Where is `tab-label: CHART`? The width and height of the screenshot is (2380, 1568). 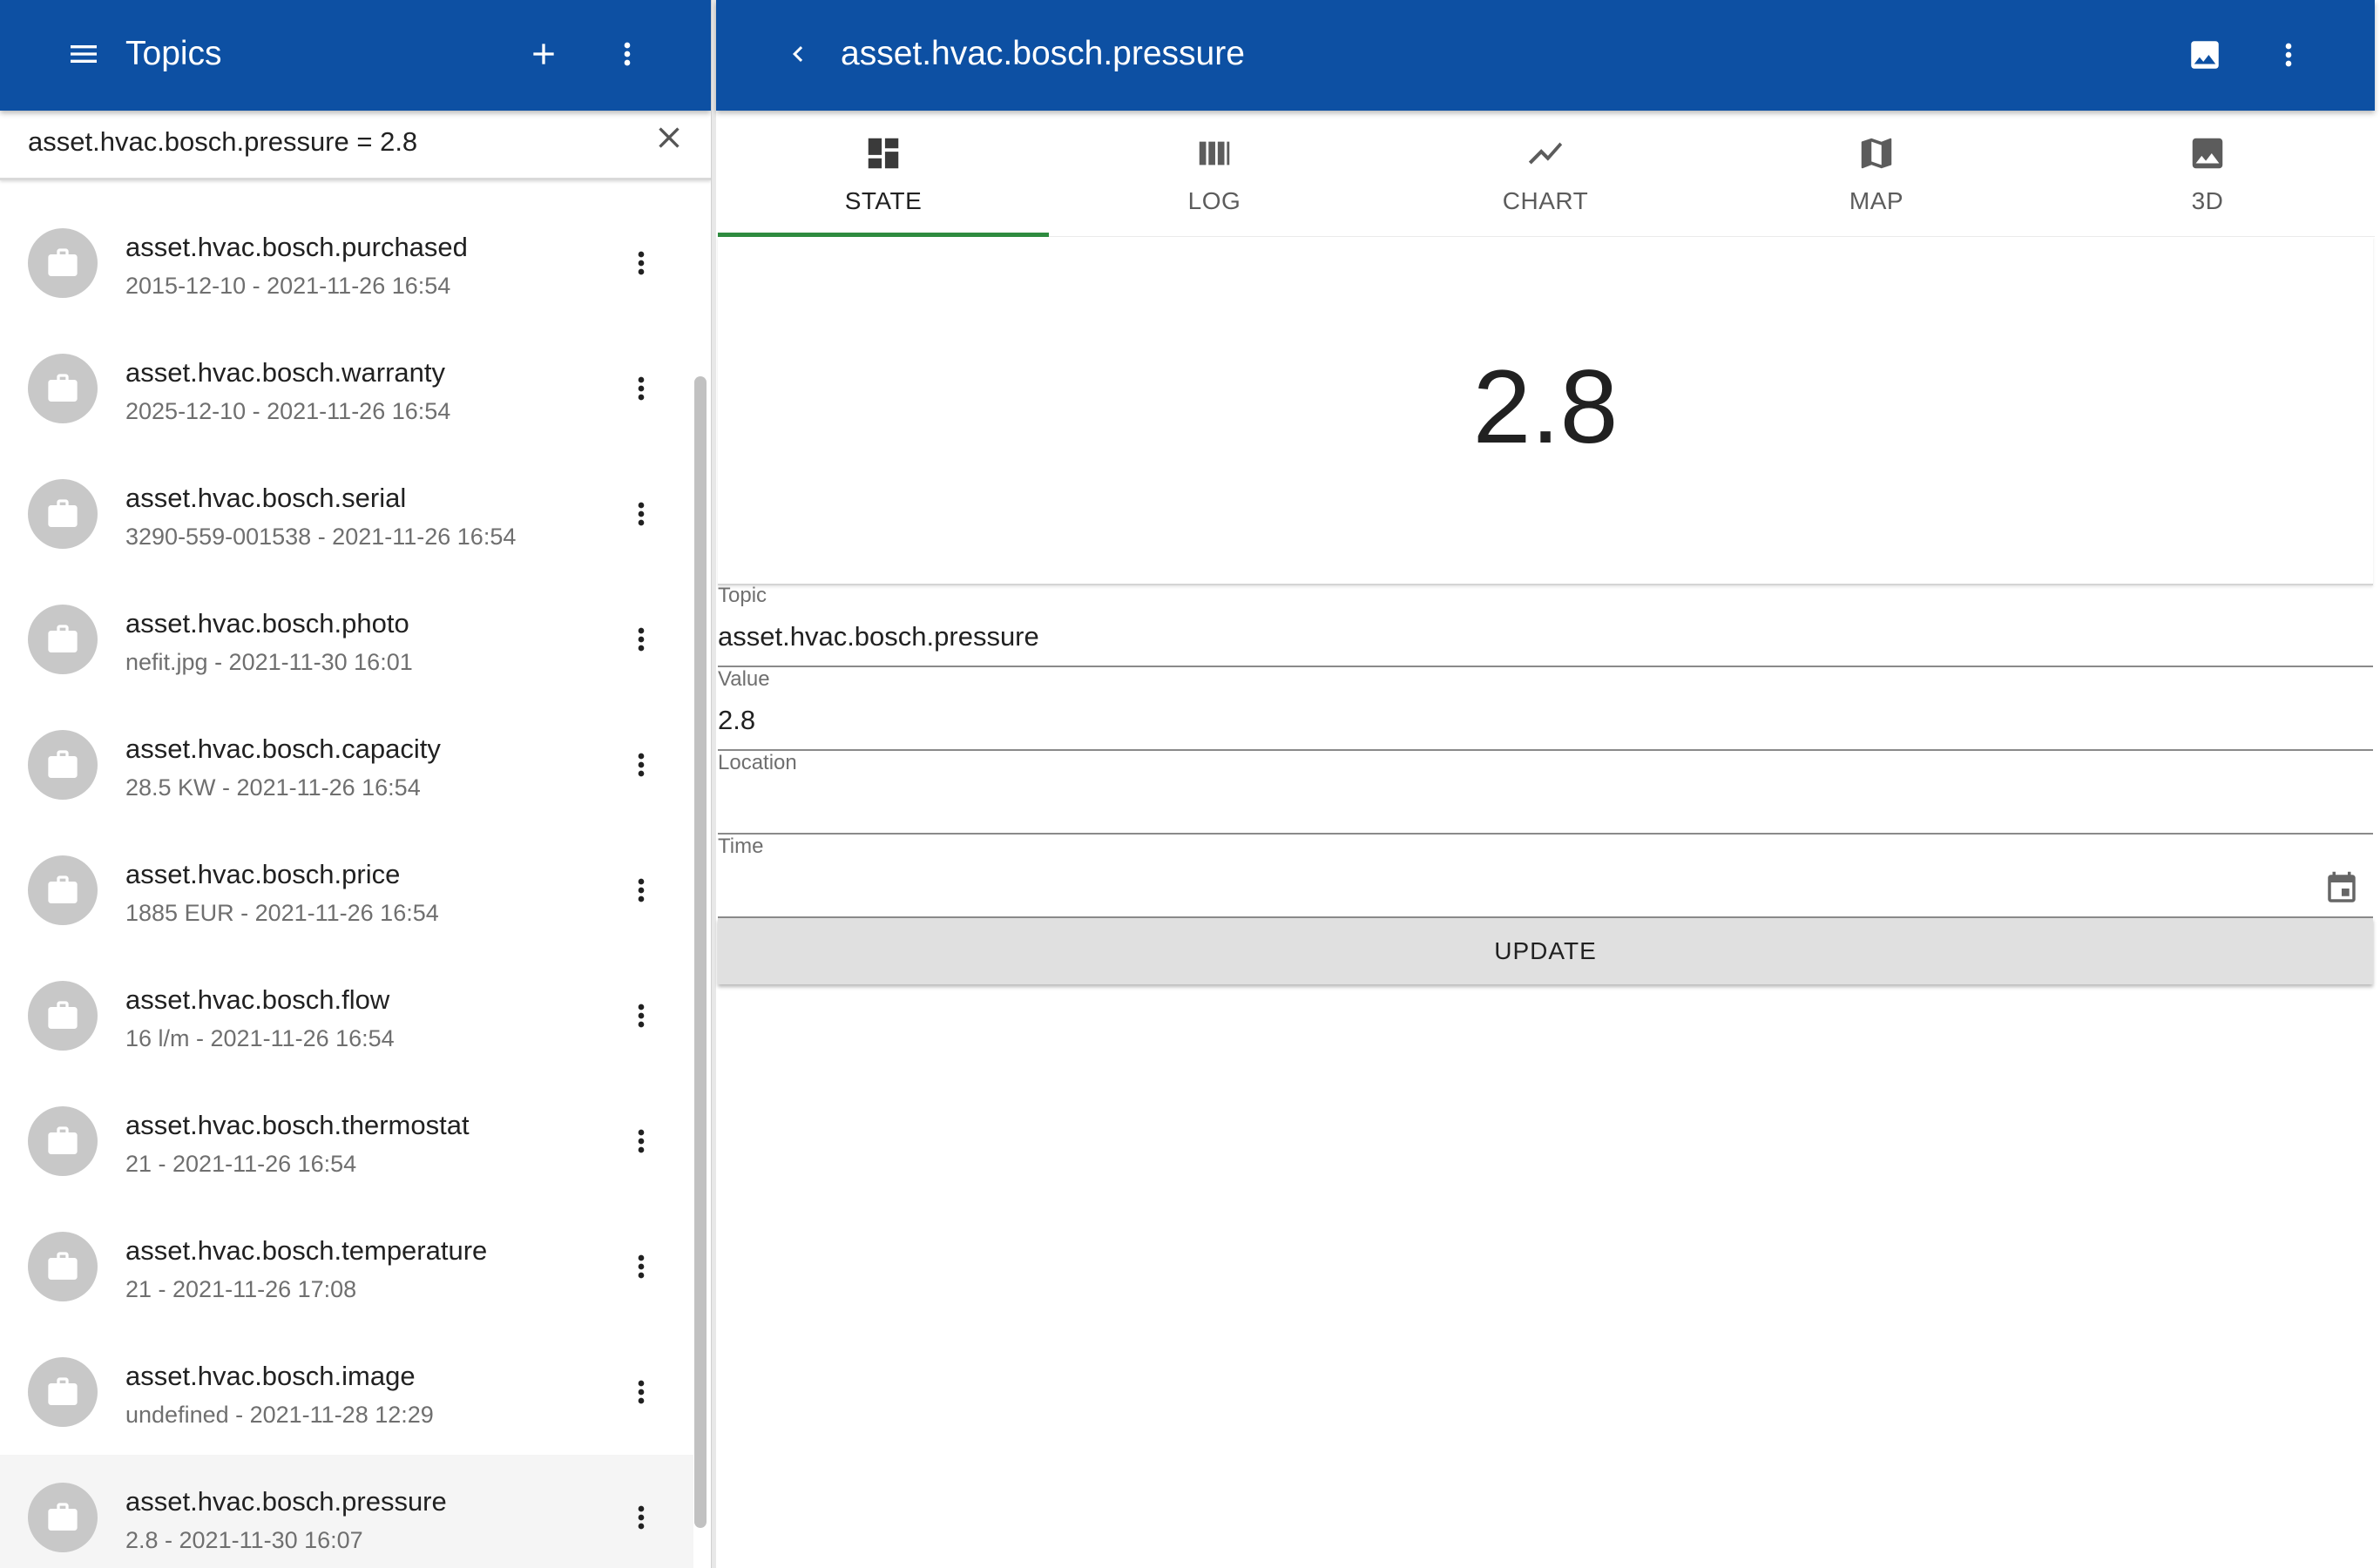
tab-label: CHART is located at coordinates (1545, 200).